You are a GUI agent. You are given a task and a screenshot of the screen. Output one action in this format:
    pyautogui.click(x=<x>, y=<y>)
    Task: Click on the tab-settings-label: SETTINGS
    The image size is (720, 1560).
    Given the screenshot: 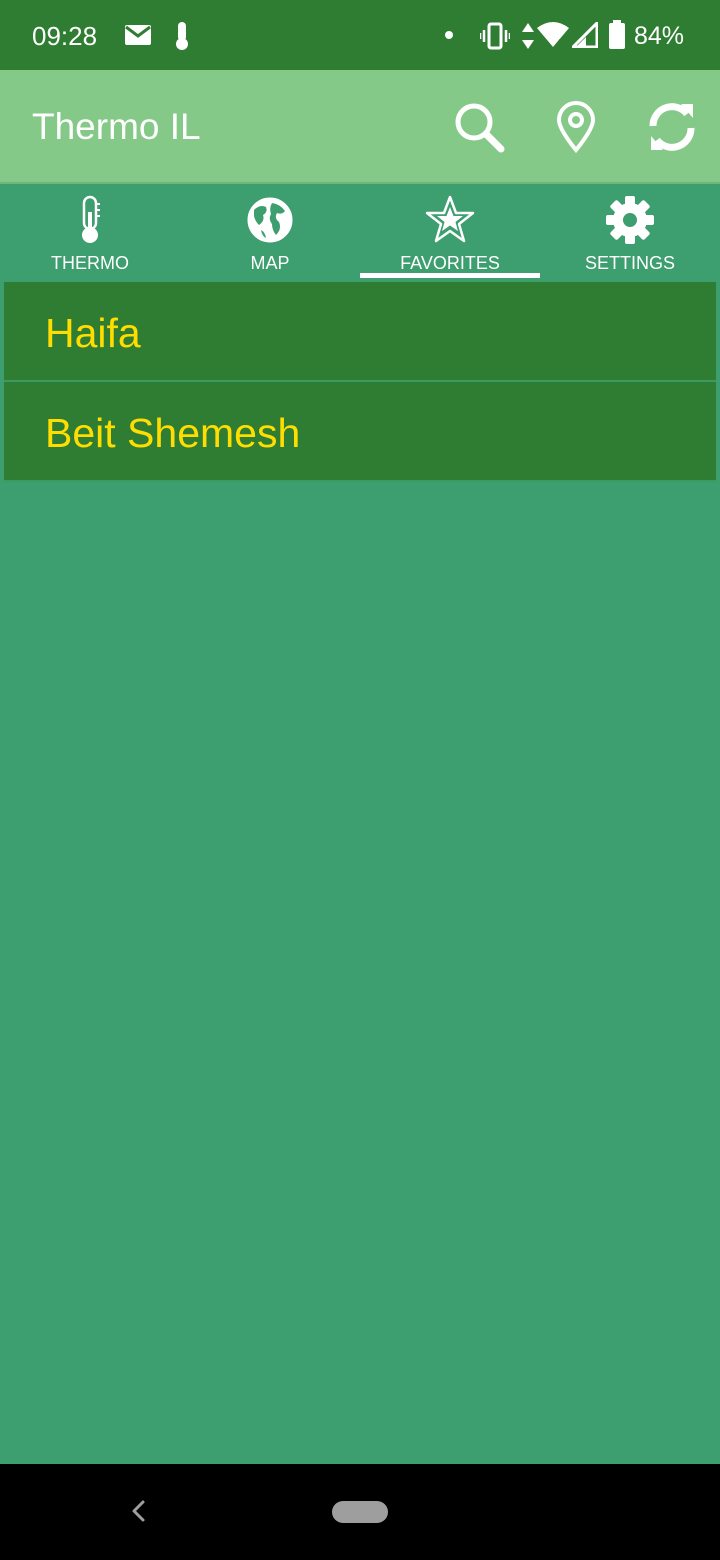 What is the action you would take?
    pyautogui.click(x=629, y=263)
    